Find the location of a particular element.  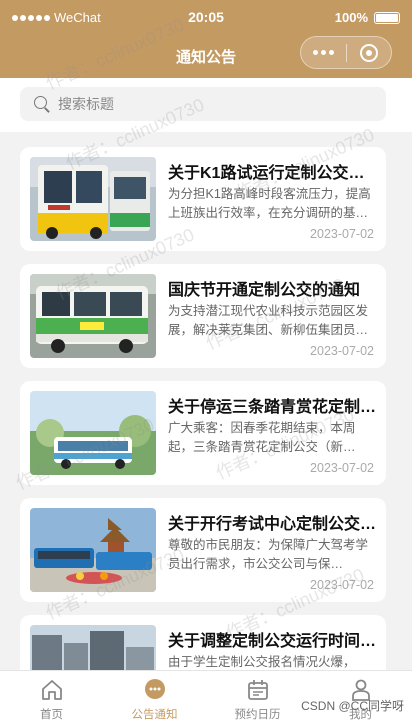

battery-label: 100% is located at coordinates (351, 17).